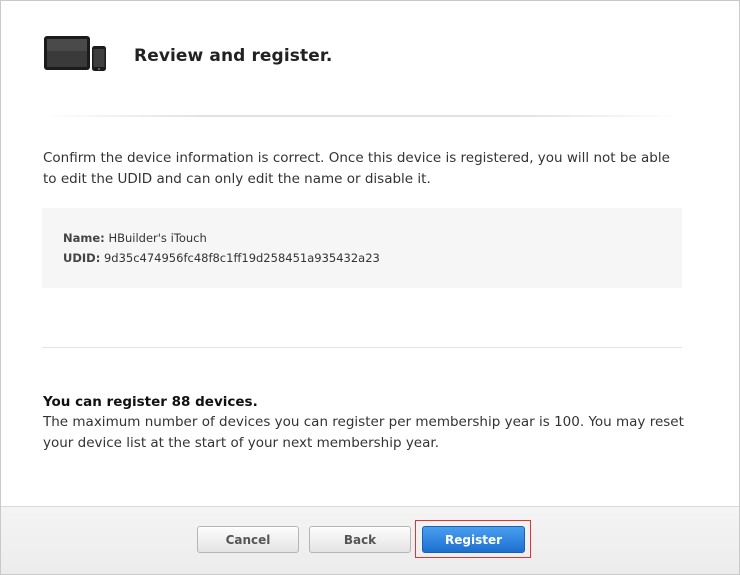 The height and width of the screenshot is (575, 740). I want to click on device-name-value: HBuilder's iTouch, so click(157, 238).